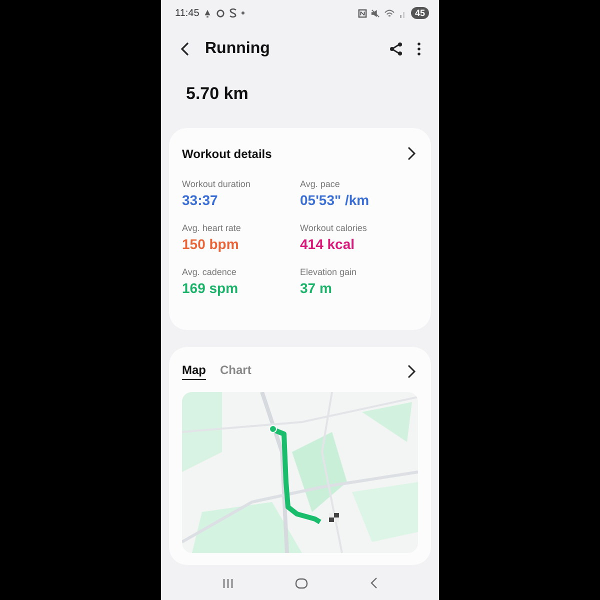 The image size is (600, 600). What do you see at coordinates (217, 93) in the screenshot?
I see `distance-value: 5.70 km` at bounding box center [217, 93].